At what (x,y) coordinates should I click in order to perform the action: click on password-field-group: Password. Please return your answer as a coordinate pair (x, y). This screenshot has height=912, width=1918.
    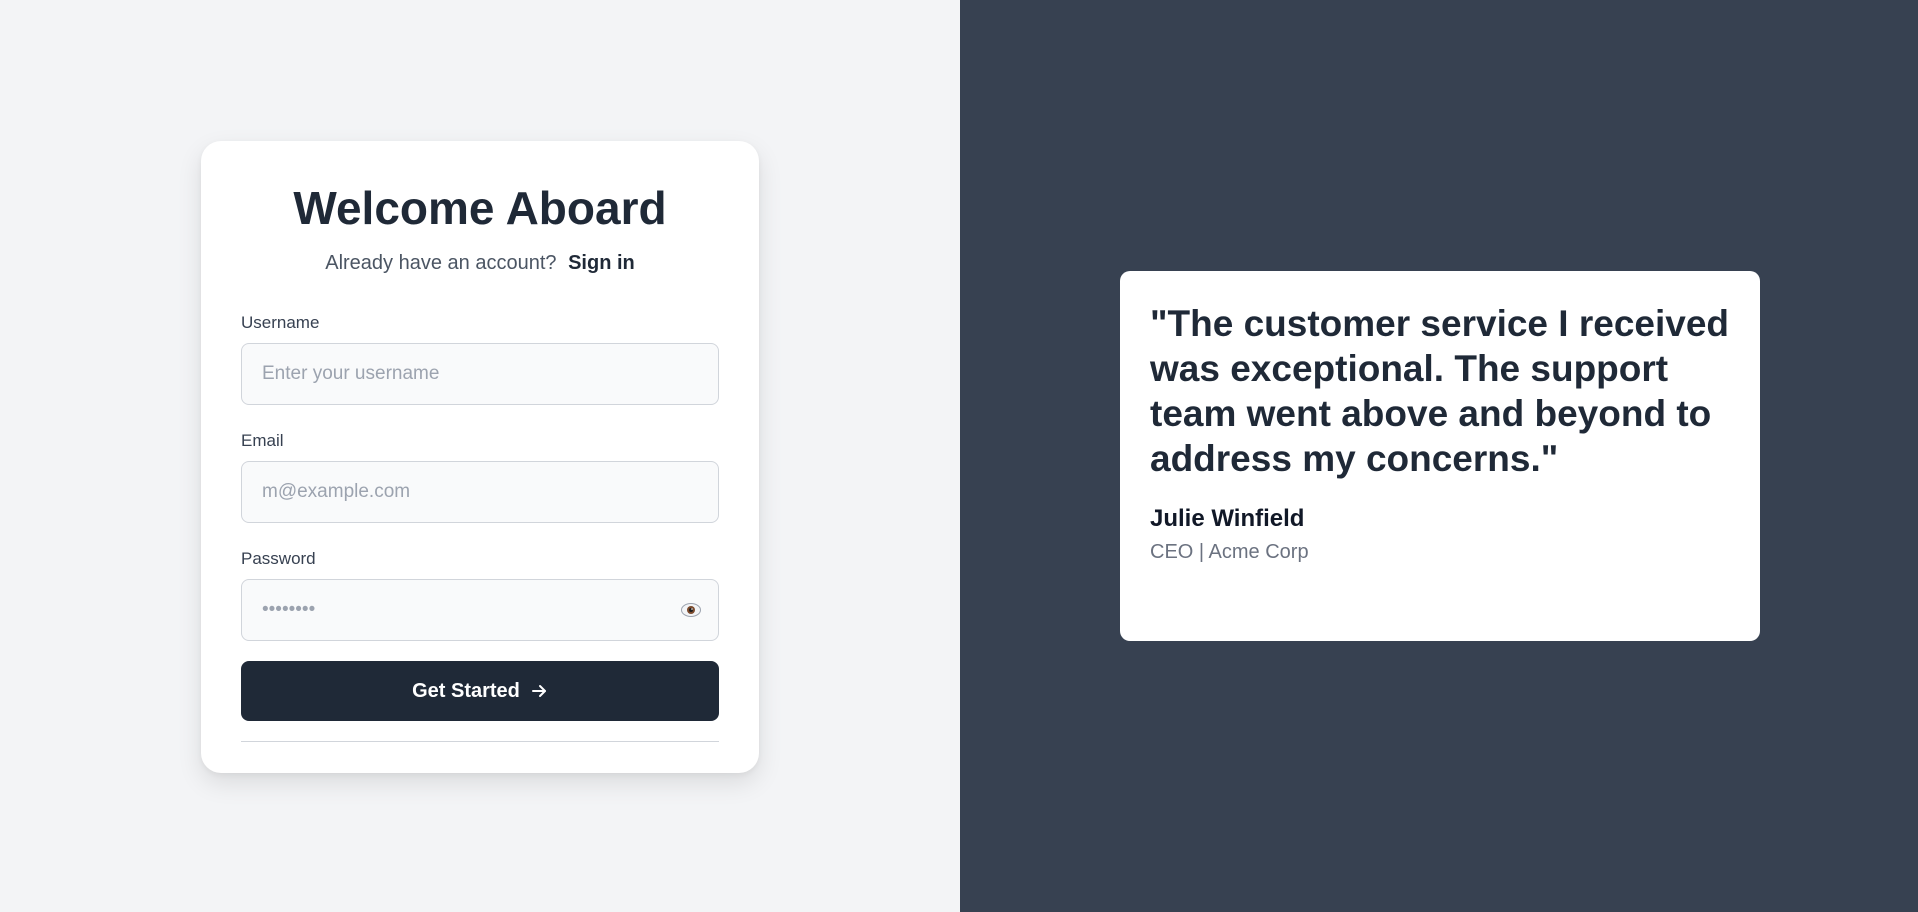
    Looking at the image, I should click on (480, 595).